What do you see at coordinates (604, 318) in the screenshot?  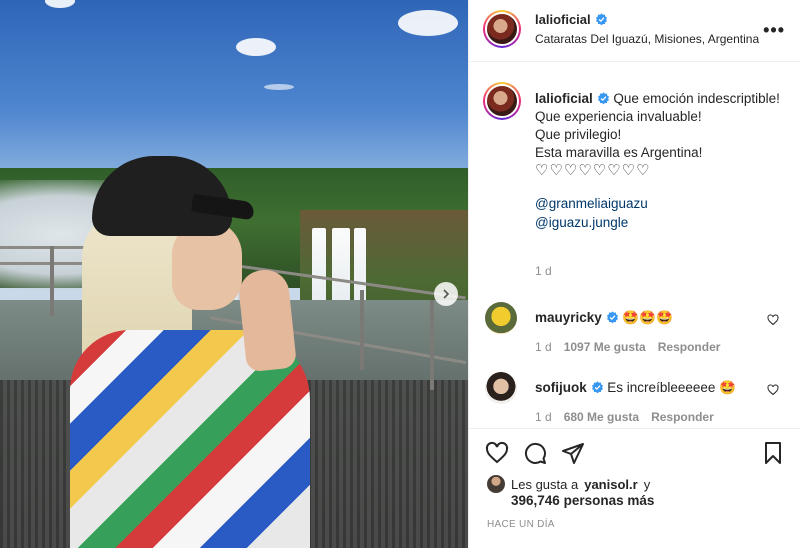 I see `comment-text: mauyricky 🤩🤩🤩` at bounding box center [604, 318].